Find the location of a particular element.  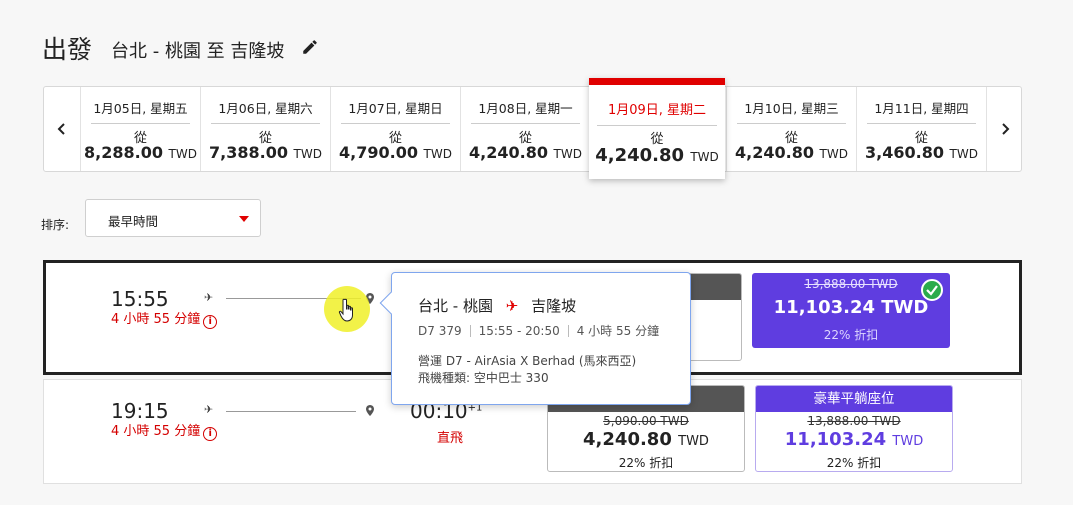

date-label: 1月09日, 星期二 is located at coordinates (657, 112).